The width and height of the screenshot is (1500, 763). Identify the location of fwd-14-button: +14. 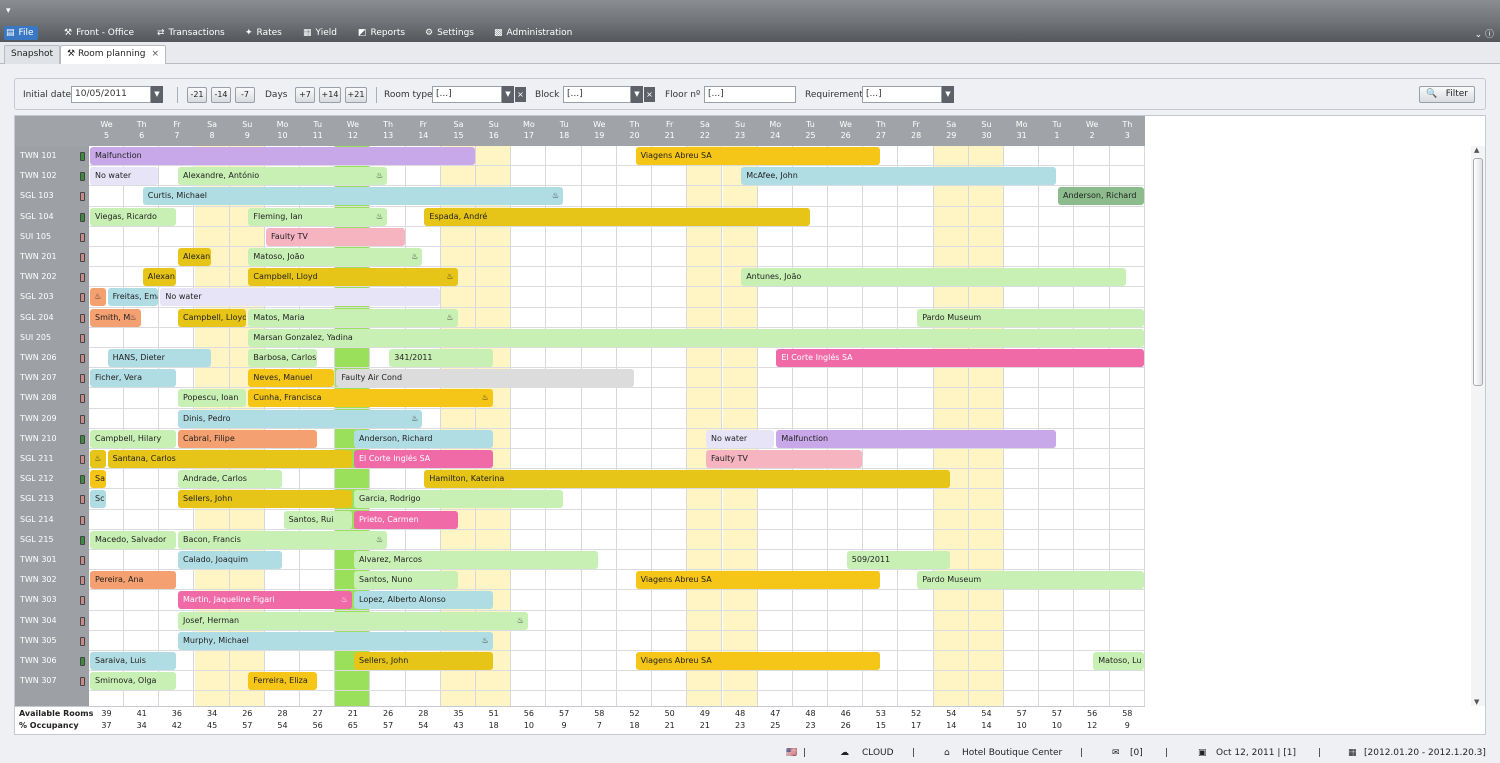
(330, 95).